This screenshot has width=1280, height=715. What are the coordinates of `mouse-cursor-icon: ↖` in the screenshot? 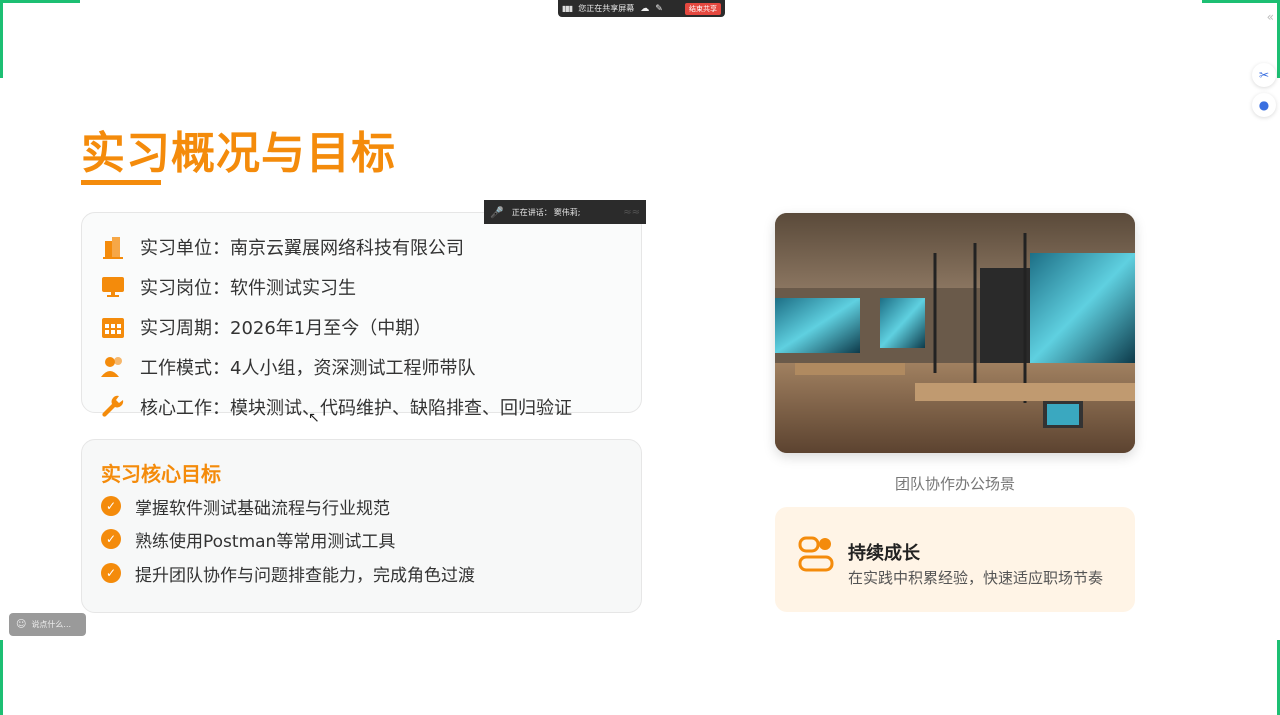 It's located at (314, 418).